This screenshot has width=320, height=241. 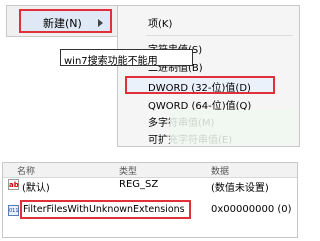 I want to click on new-menu-item: 新建(N), so click(x=65, y=21).